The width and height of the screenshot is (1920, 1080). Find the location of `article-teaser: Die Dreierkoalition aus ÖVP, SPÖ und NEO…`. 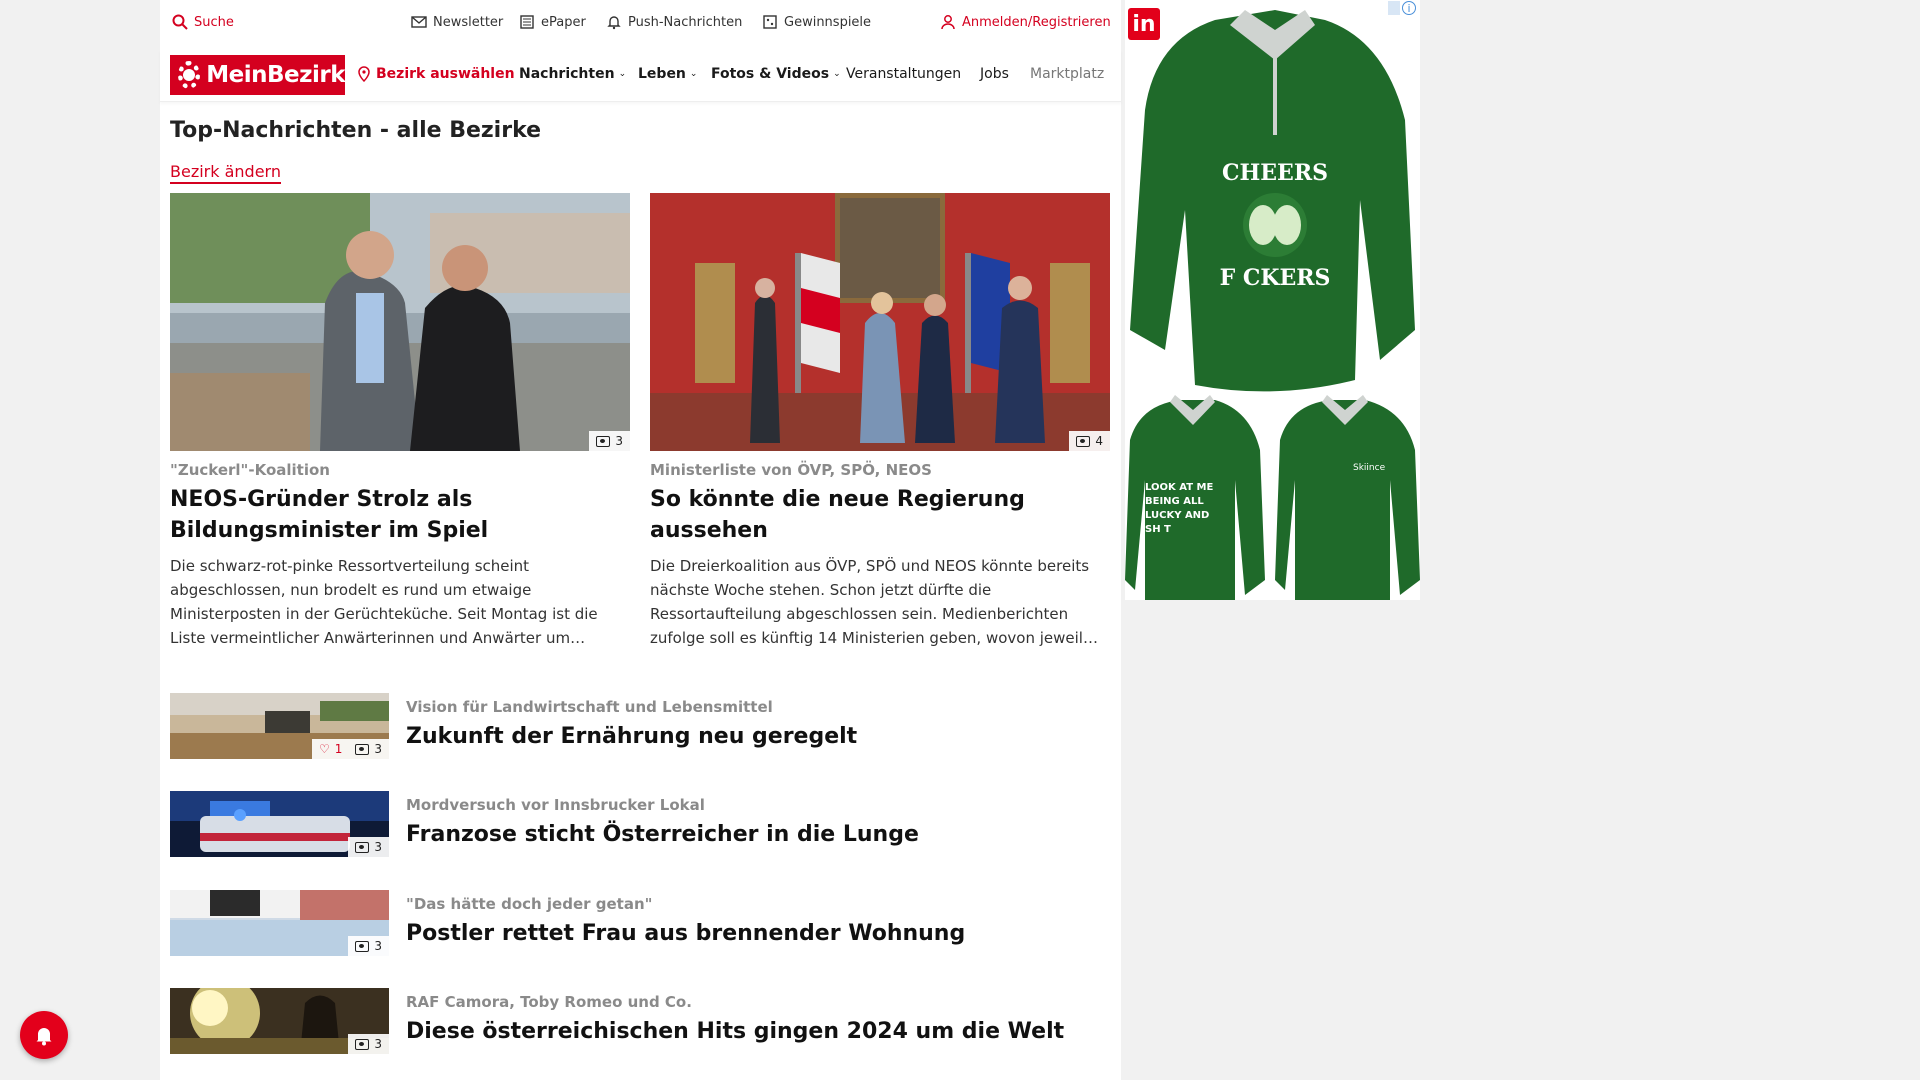

article-teaser: Die Dreierkoalition aus ÖVP, SPÖ und NEO… is located at coordinates (874, 602).